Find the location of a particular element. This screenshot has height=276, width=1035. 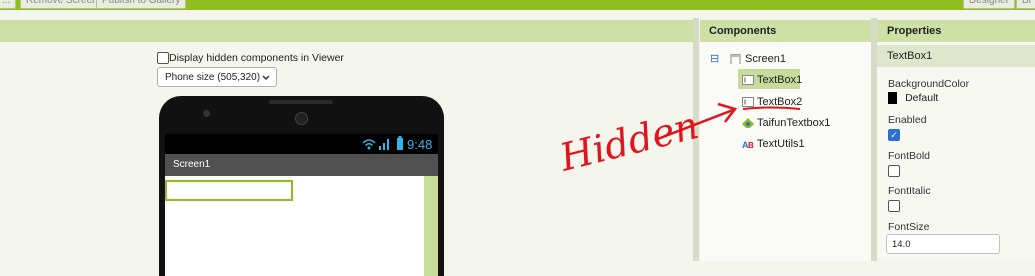

background-color-label: BackgroundColor is located at coordinates (929, 84).